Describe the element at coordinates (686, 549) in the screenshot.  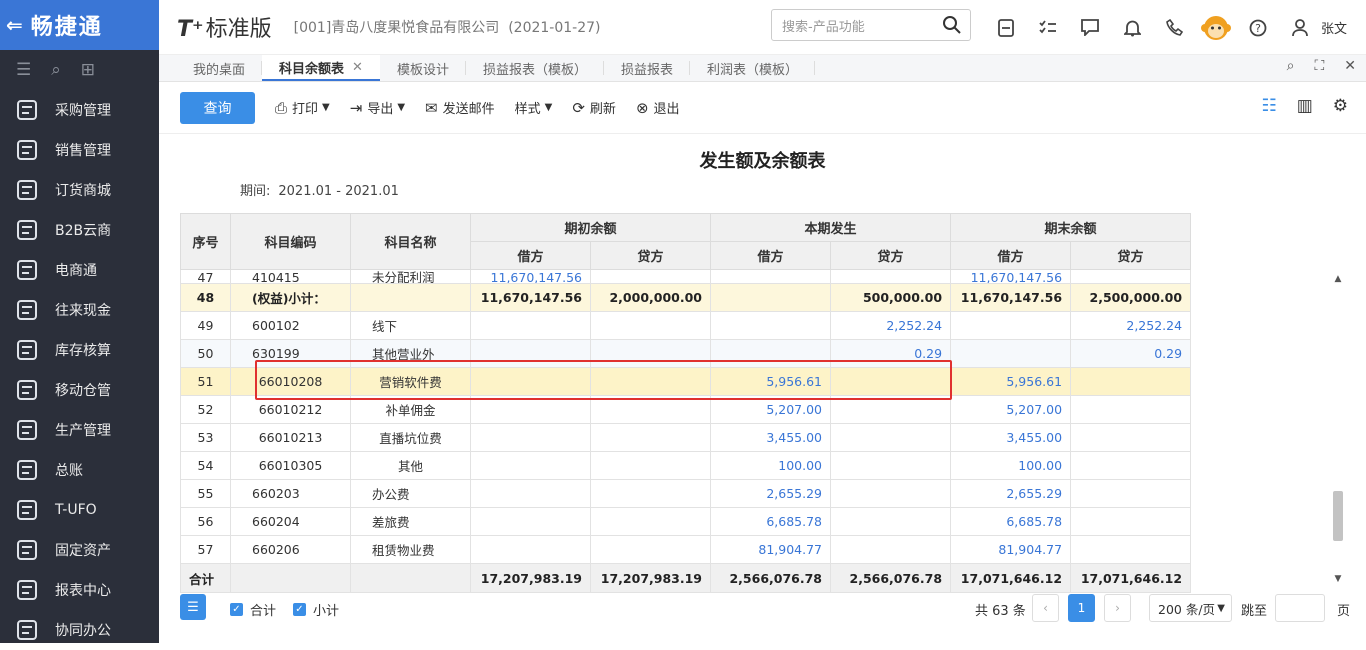
I see `table-row: 57 660206 租赁物业费 81,904.77 81,904.77` at that location.